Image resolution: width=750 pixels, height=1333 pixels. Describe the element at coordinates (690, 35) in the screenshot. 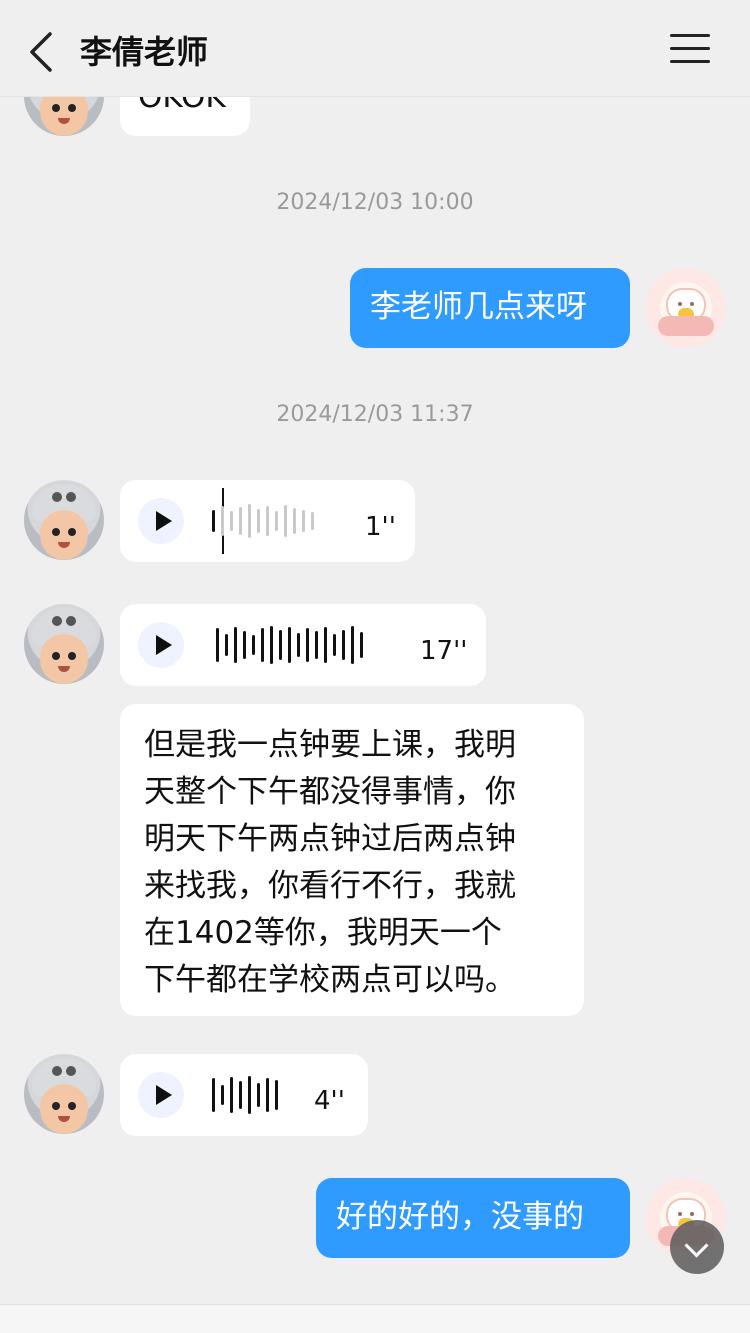

I see `hamburger-menu-icon` at that location.